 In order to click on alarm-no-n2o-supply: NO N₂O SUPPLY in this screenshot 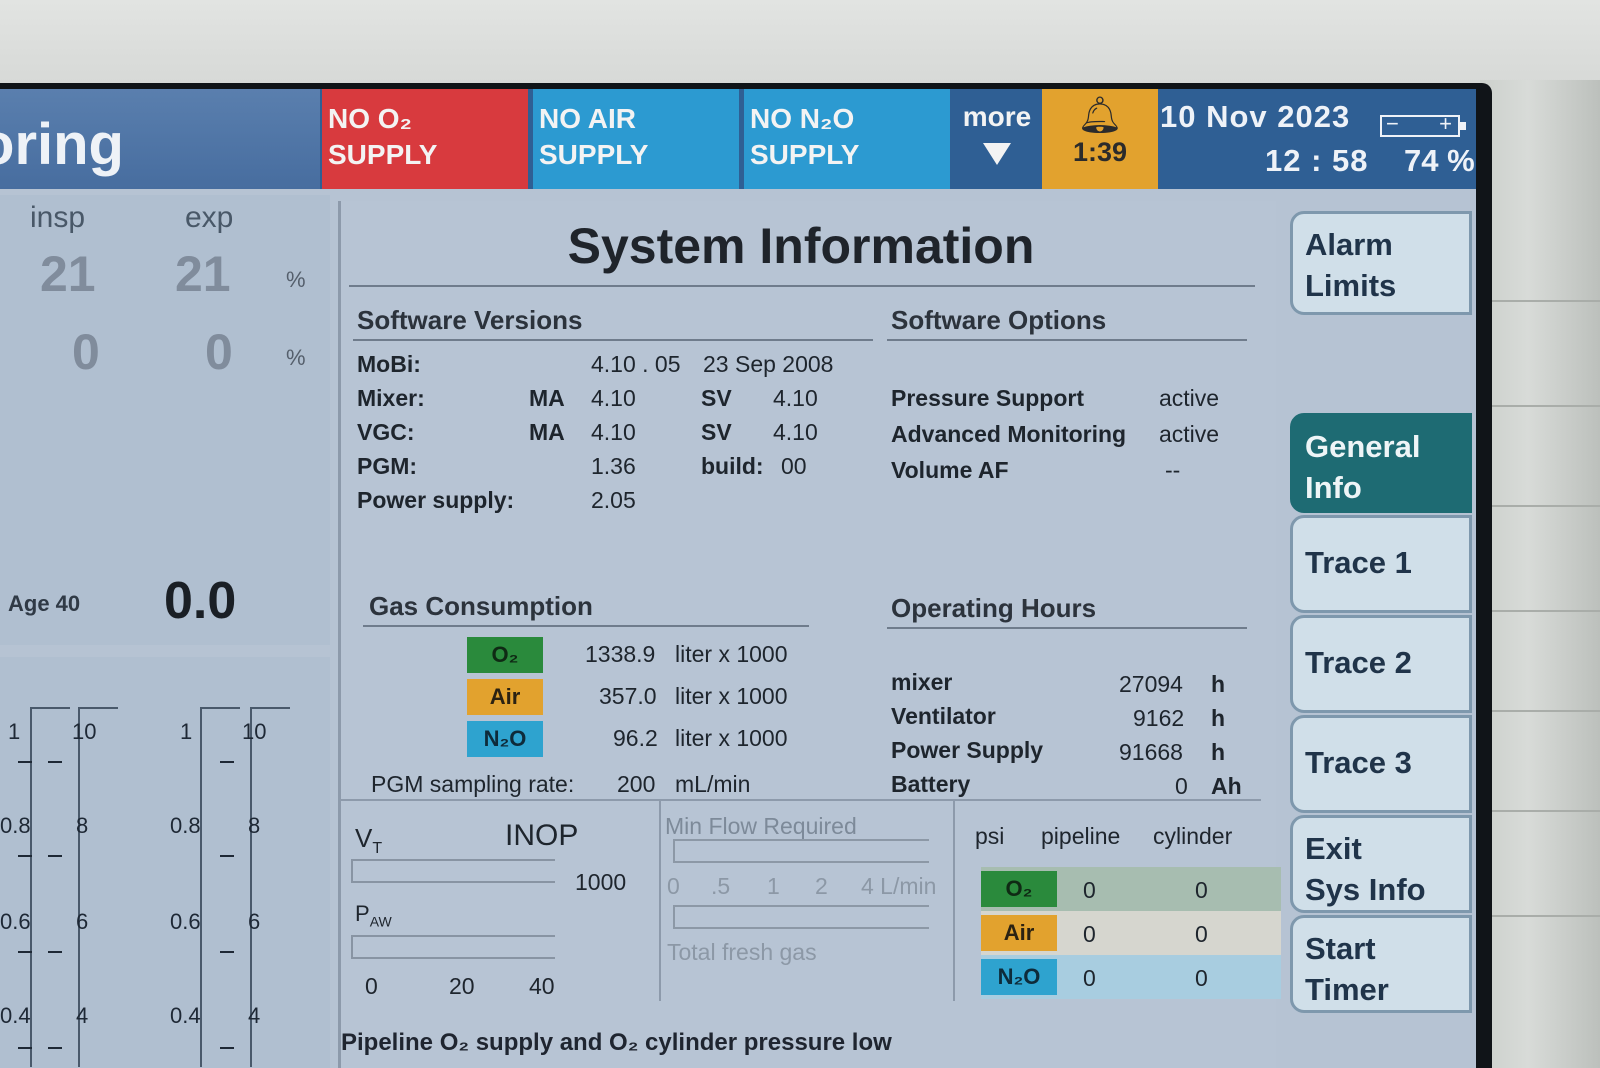, I will do `click(847, 139)`.